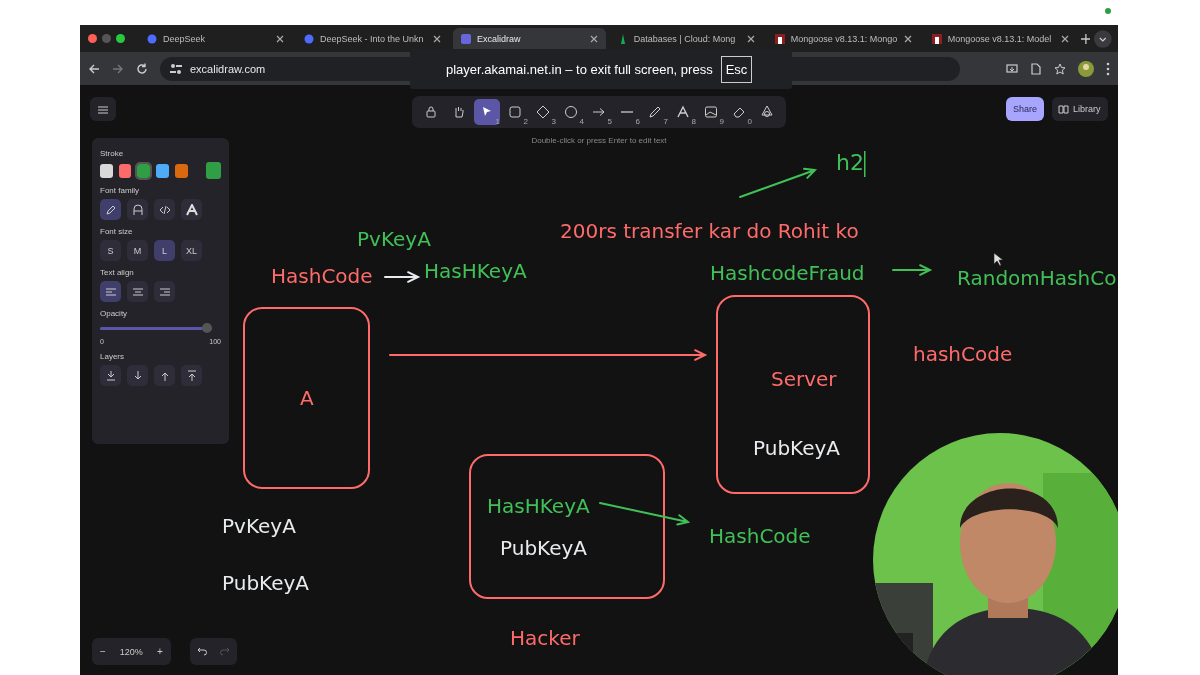  Describe the element at coordinates (865, 164) in the screenshot. I see `text-cursor` at that location.